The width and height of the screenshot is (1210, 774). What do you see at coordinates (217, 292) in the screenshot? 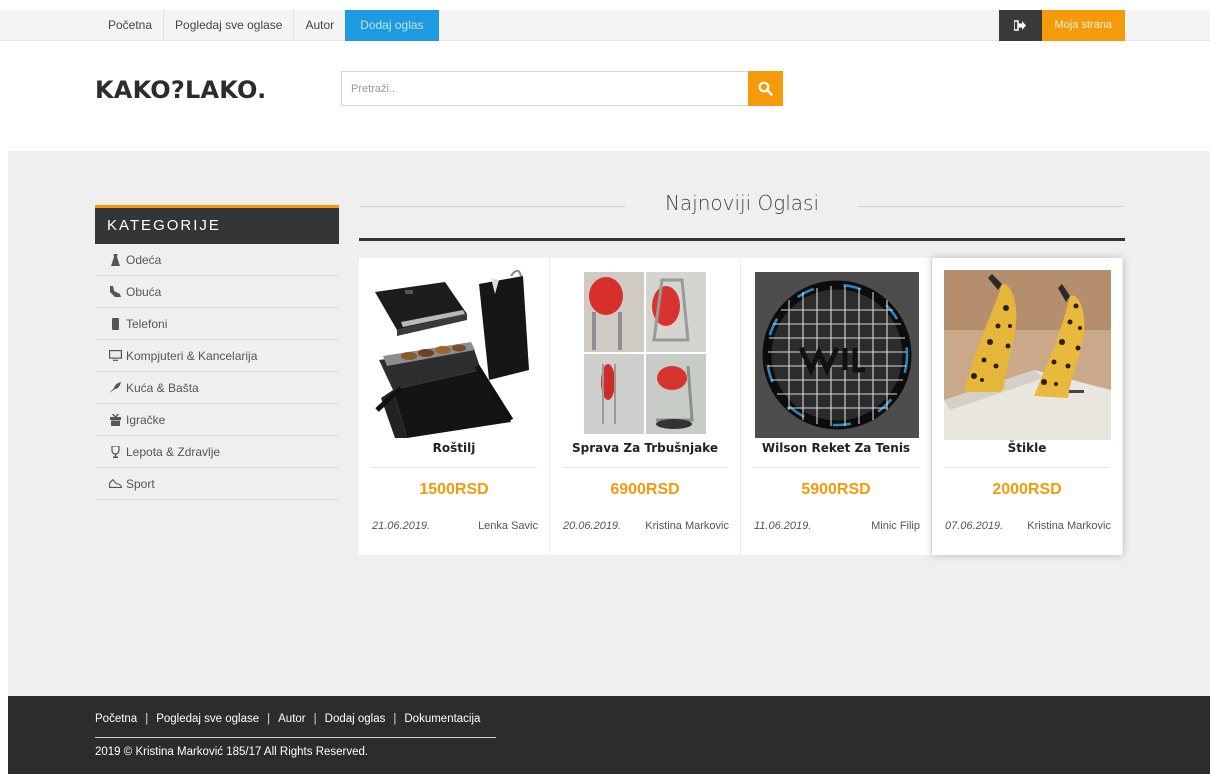
I see `sidebar-item-obuca: Obuća` at bounding box center [217, 292].